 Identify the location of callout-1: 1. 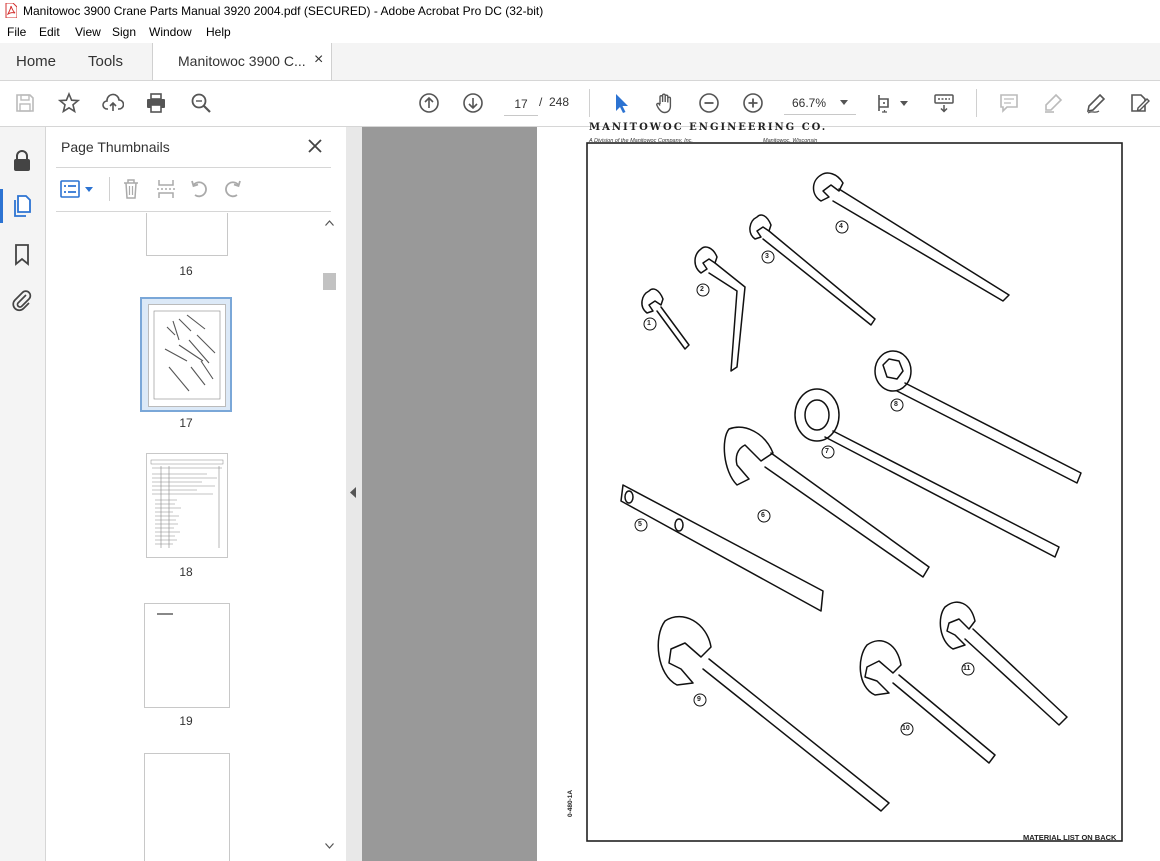
(649, 323).